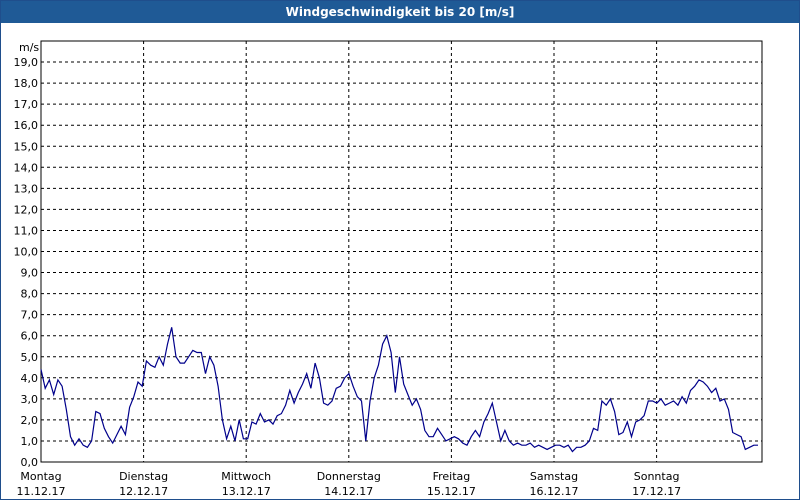 This screenshot has width=800, height=501. I want to click on x-tick-day-label: Donnerstag, so click(349, 476).